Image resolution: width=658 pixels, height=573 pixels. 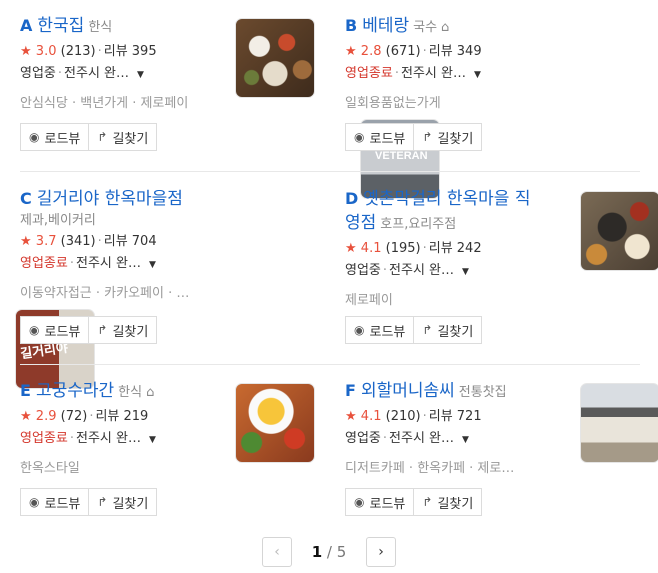 I want to click on review-count-link: 리뷰 242, so click(x=455, y=248).